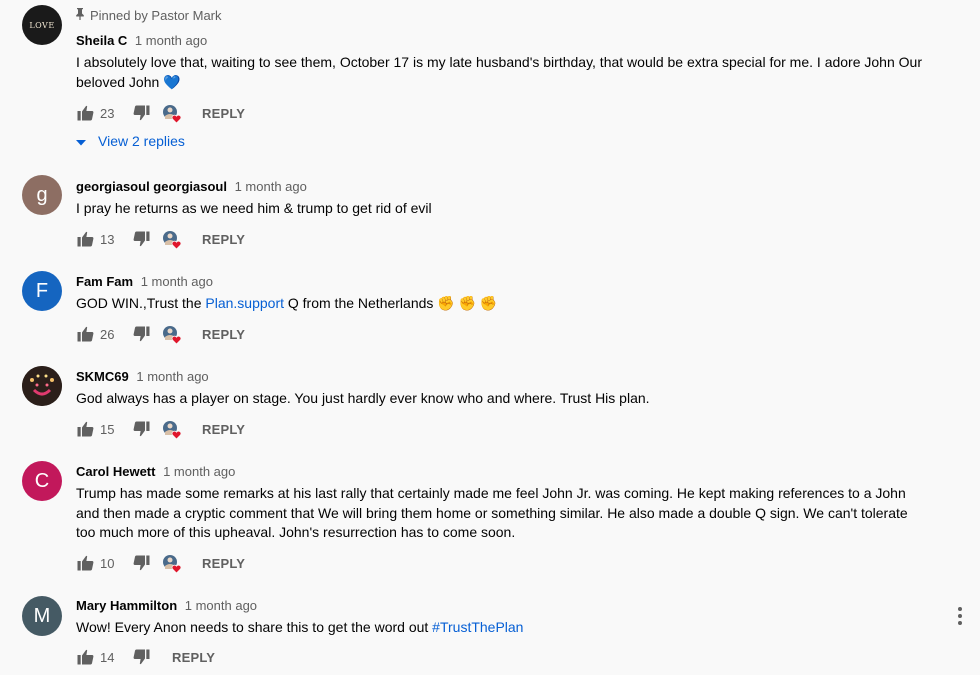  Describe the element at coordinates (107, 334) in the screenshot. I see `like-count: 26` at that location.